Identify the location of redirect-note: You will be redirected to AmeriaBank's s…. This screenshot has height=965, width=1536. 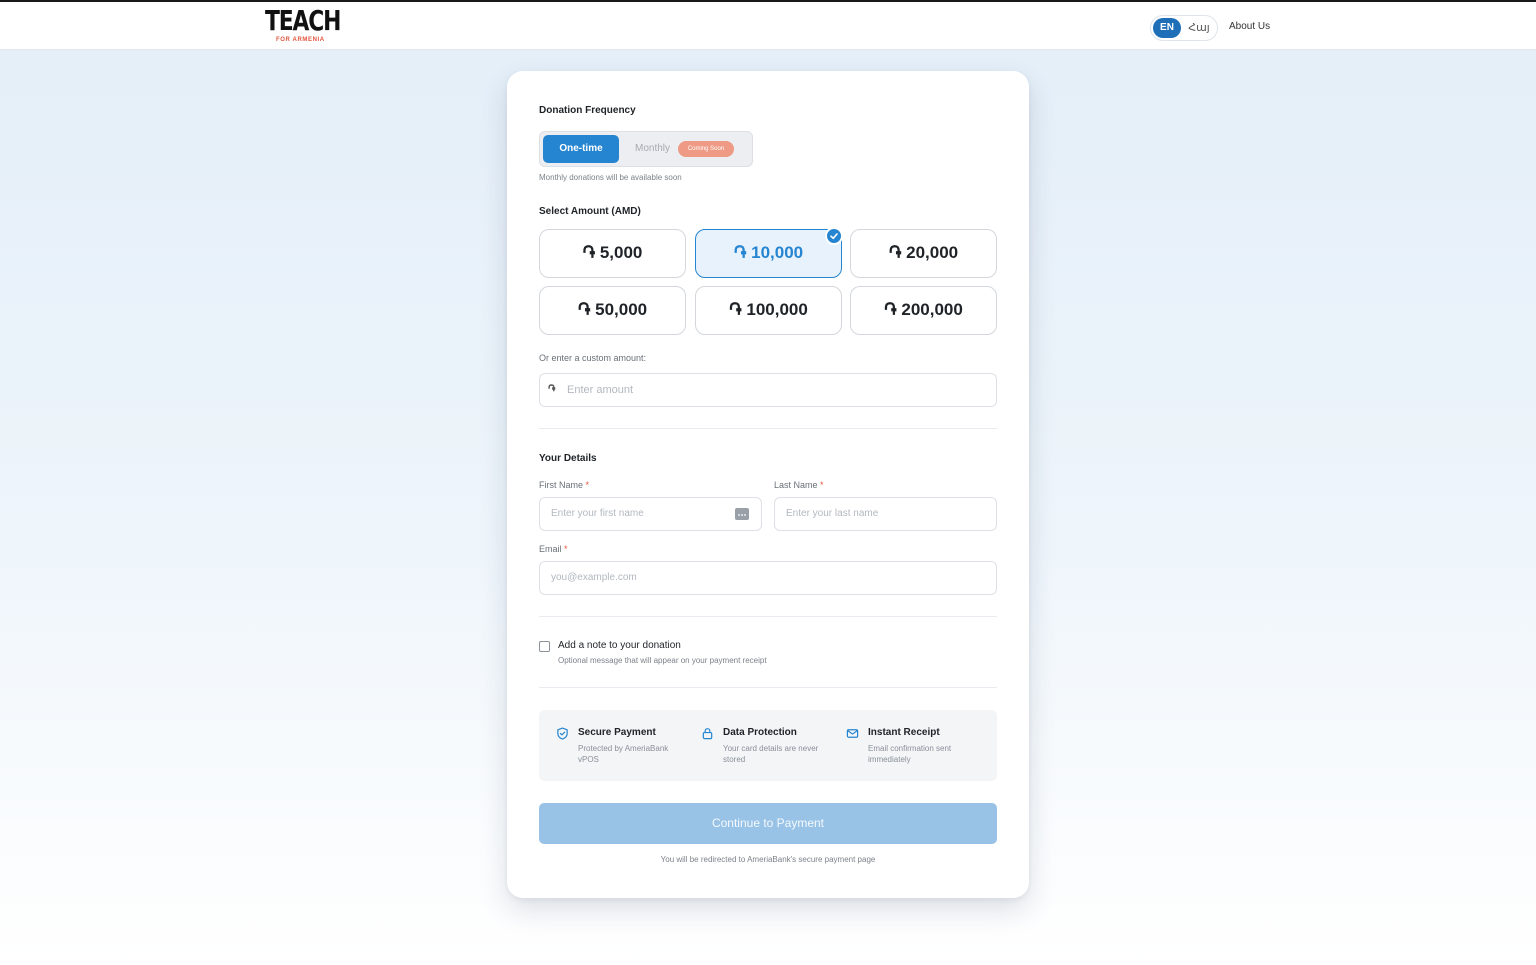
(768, 859).